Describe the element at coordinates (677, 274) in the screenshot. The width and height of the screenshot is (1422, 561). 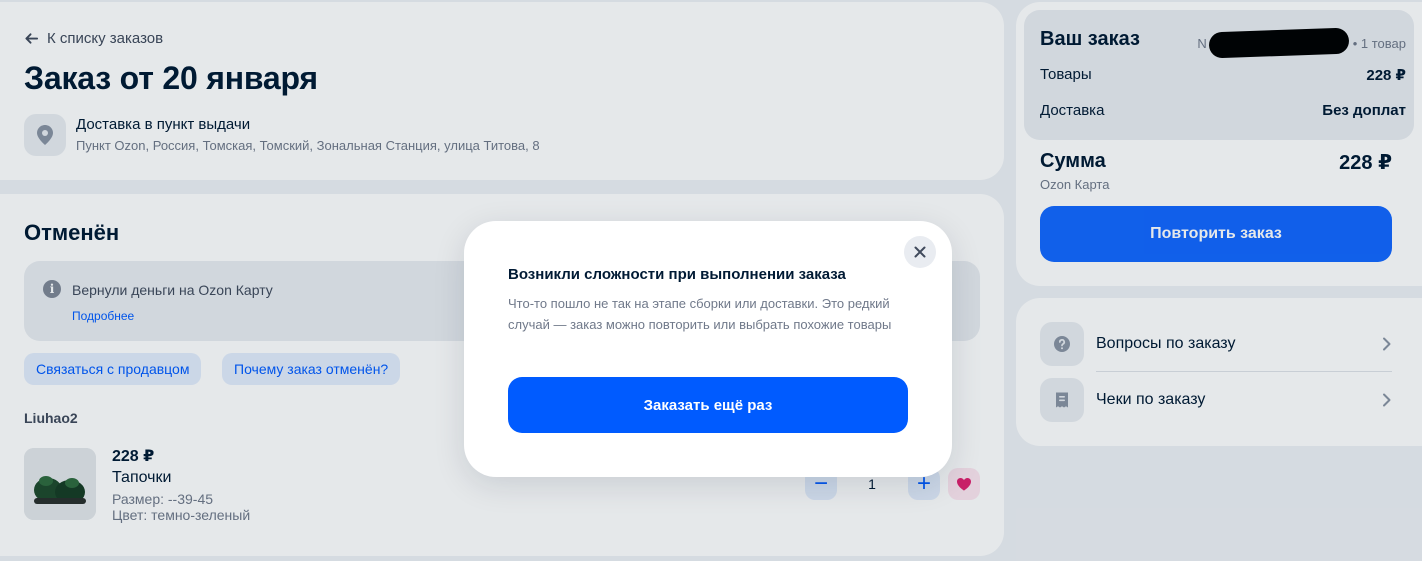
I see `modal-title: Возникли сложности при выполнении заказа` at that location.